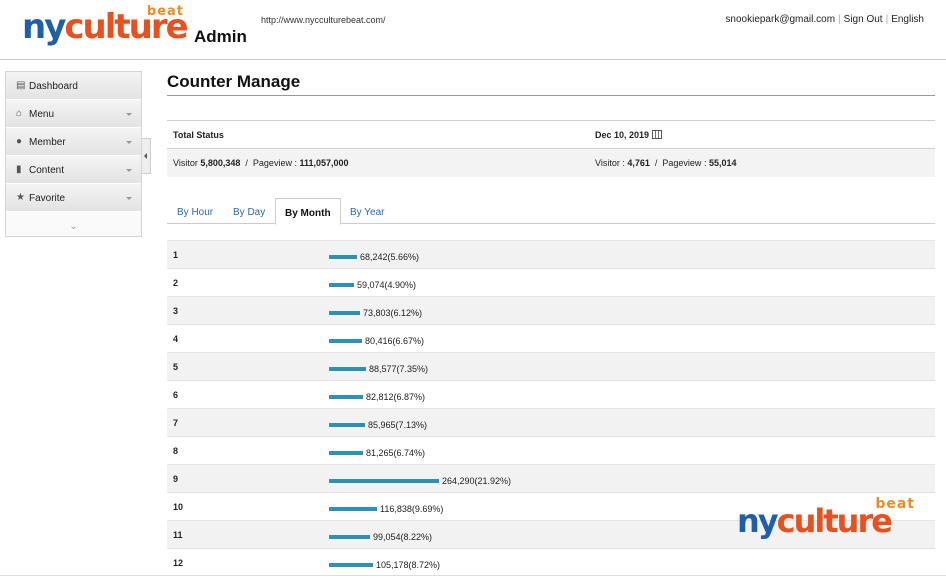  What do you see at coordinates (73, 114) in the screenshot?
I see `sidebar-item-menu: ⌂ Menu` at bounding box center [73, 114].